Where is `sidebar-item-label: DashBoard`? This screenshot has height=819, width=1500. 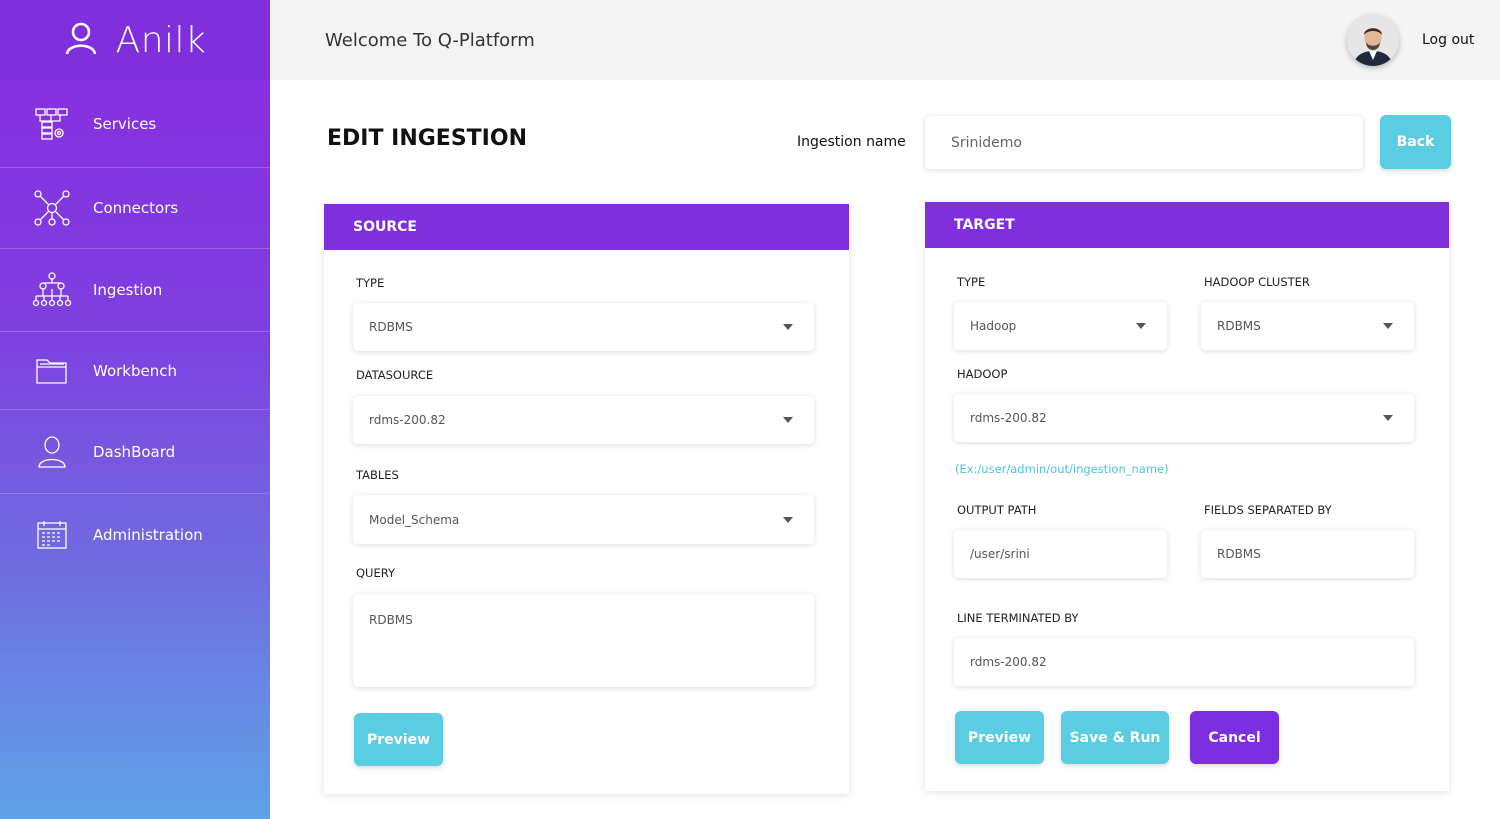
sidebar-item-label: DashBoard is located at coordinates (134, 451).